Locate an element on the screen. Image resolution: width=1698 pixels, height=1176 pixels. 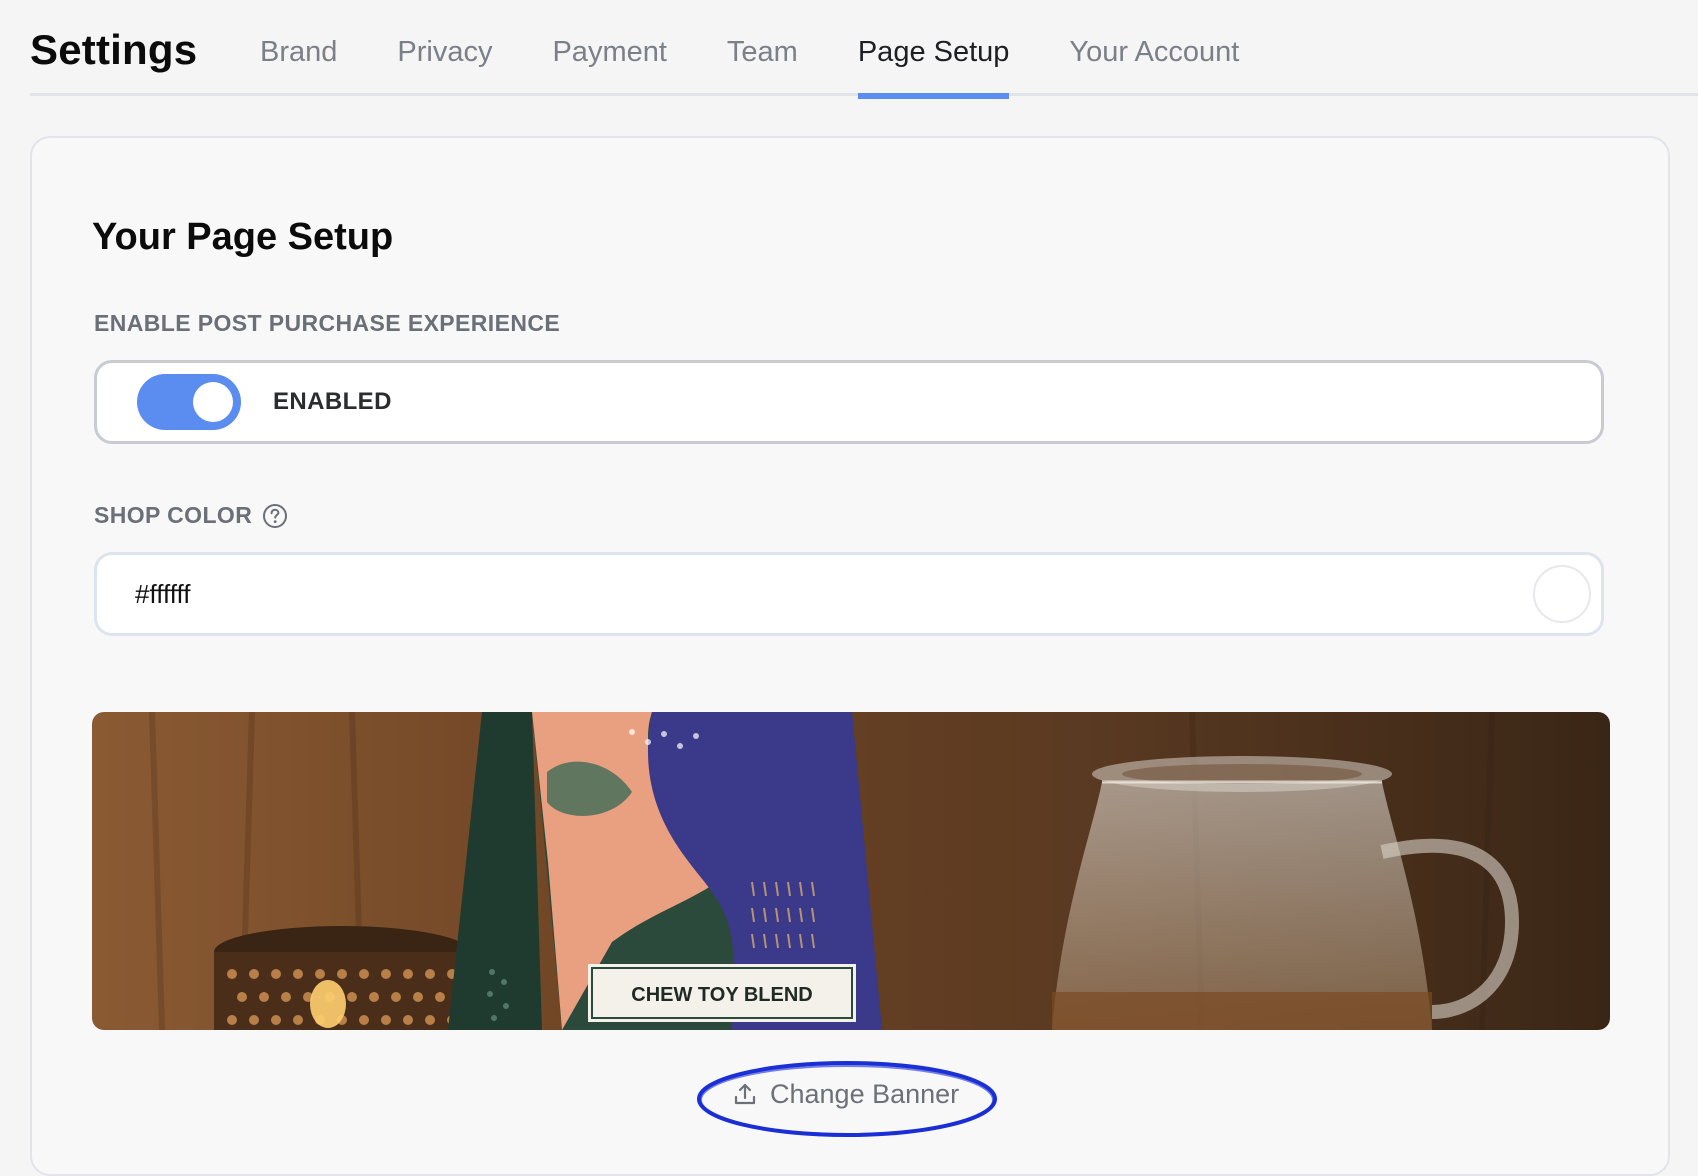
tab-brand: Brand is located at coordinates (298, 48).